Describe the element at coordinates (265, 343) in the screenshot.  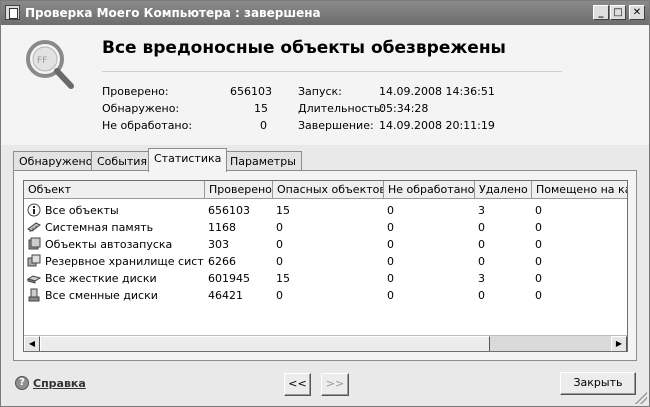
I see `scrollbar-thumb` at that location.